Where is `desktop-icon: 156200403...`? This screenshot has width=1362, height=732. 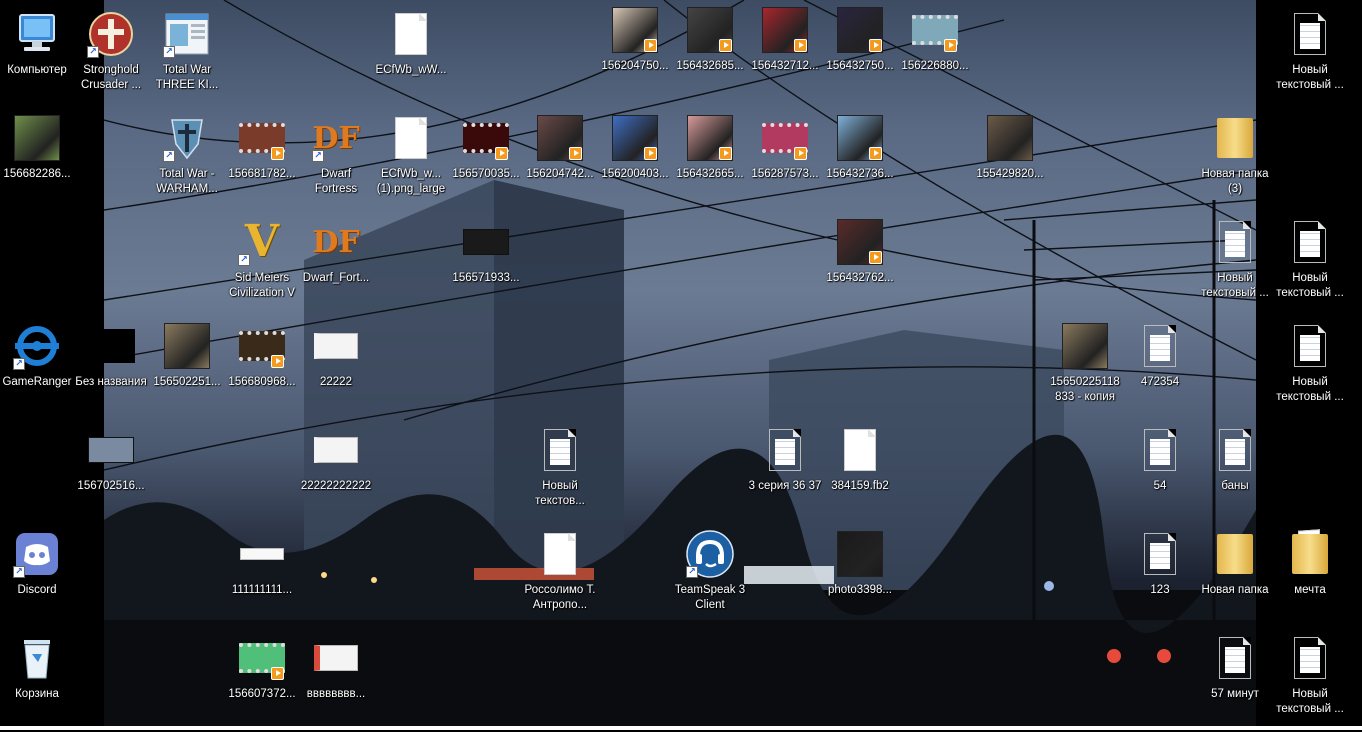 desktop-icon: 156200403... is located at coordinates (635, 162).